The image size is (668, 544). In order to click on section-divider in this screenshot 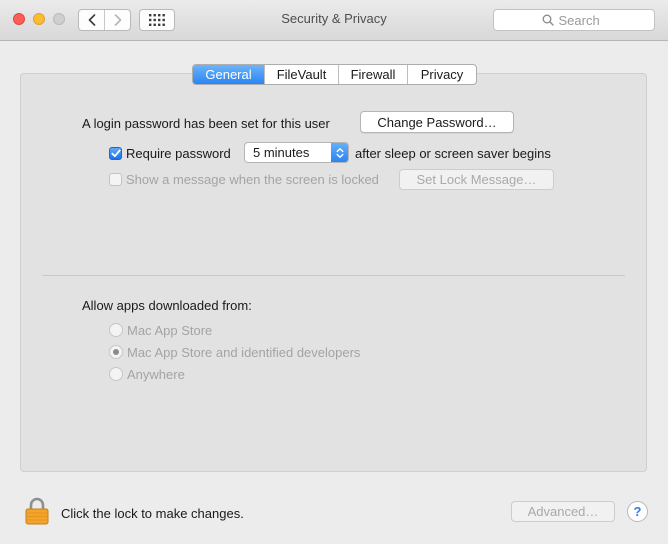, I will do `click(333, 275)`.